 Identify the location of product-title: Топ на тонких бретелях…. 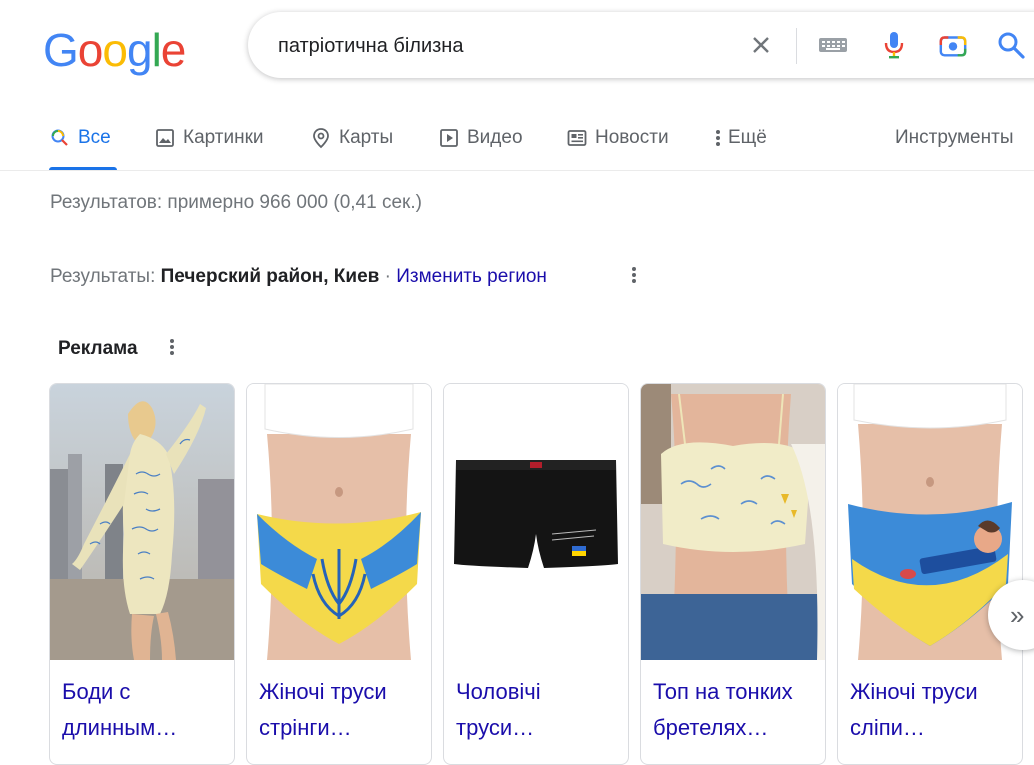
(735, 710).